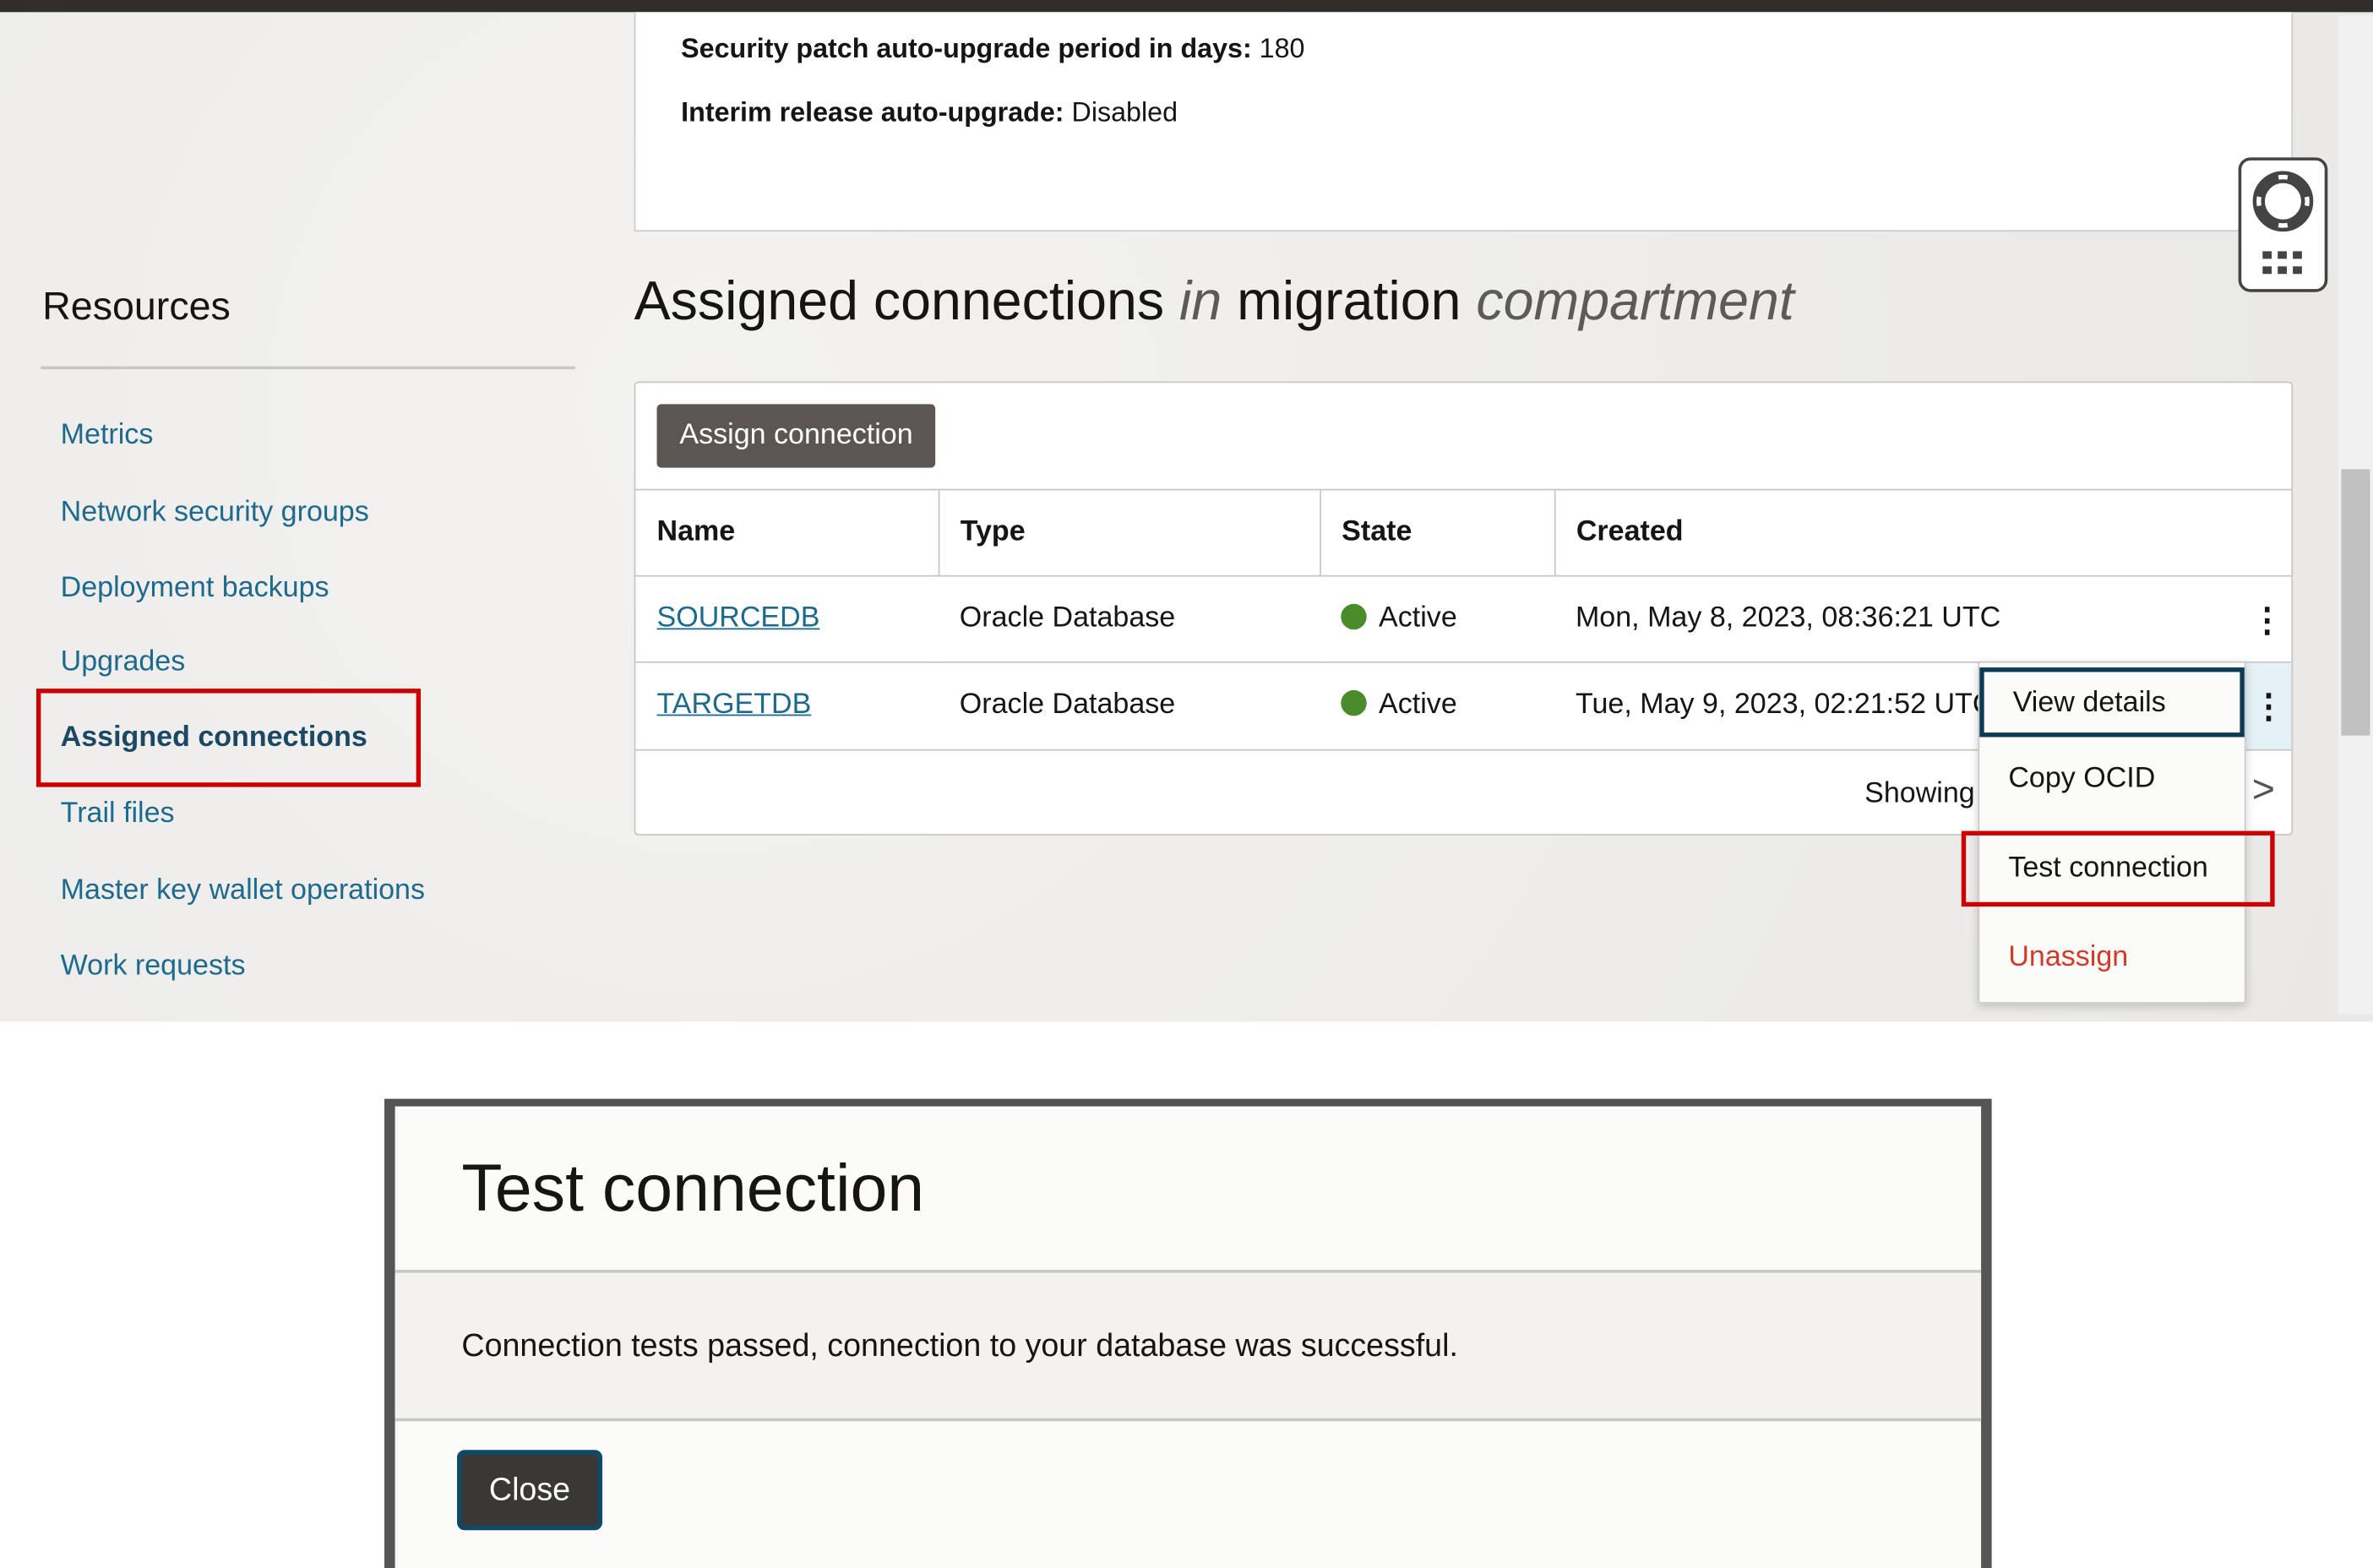 This screenshot has width=2373, height=1568. What do you see at coordinates (738, 618) in the screenshot?
I see `connection-link: SOURCEDB` at bounding box center [738, 618].